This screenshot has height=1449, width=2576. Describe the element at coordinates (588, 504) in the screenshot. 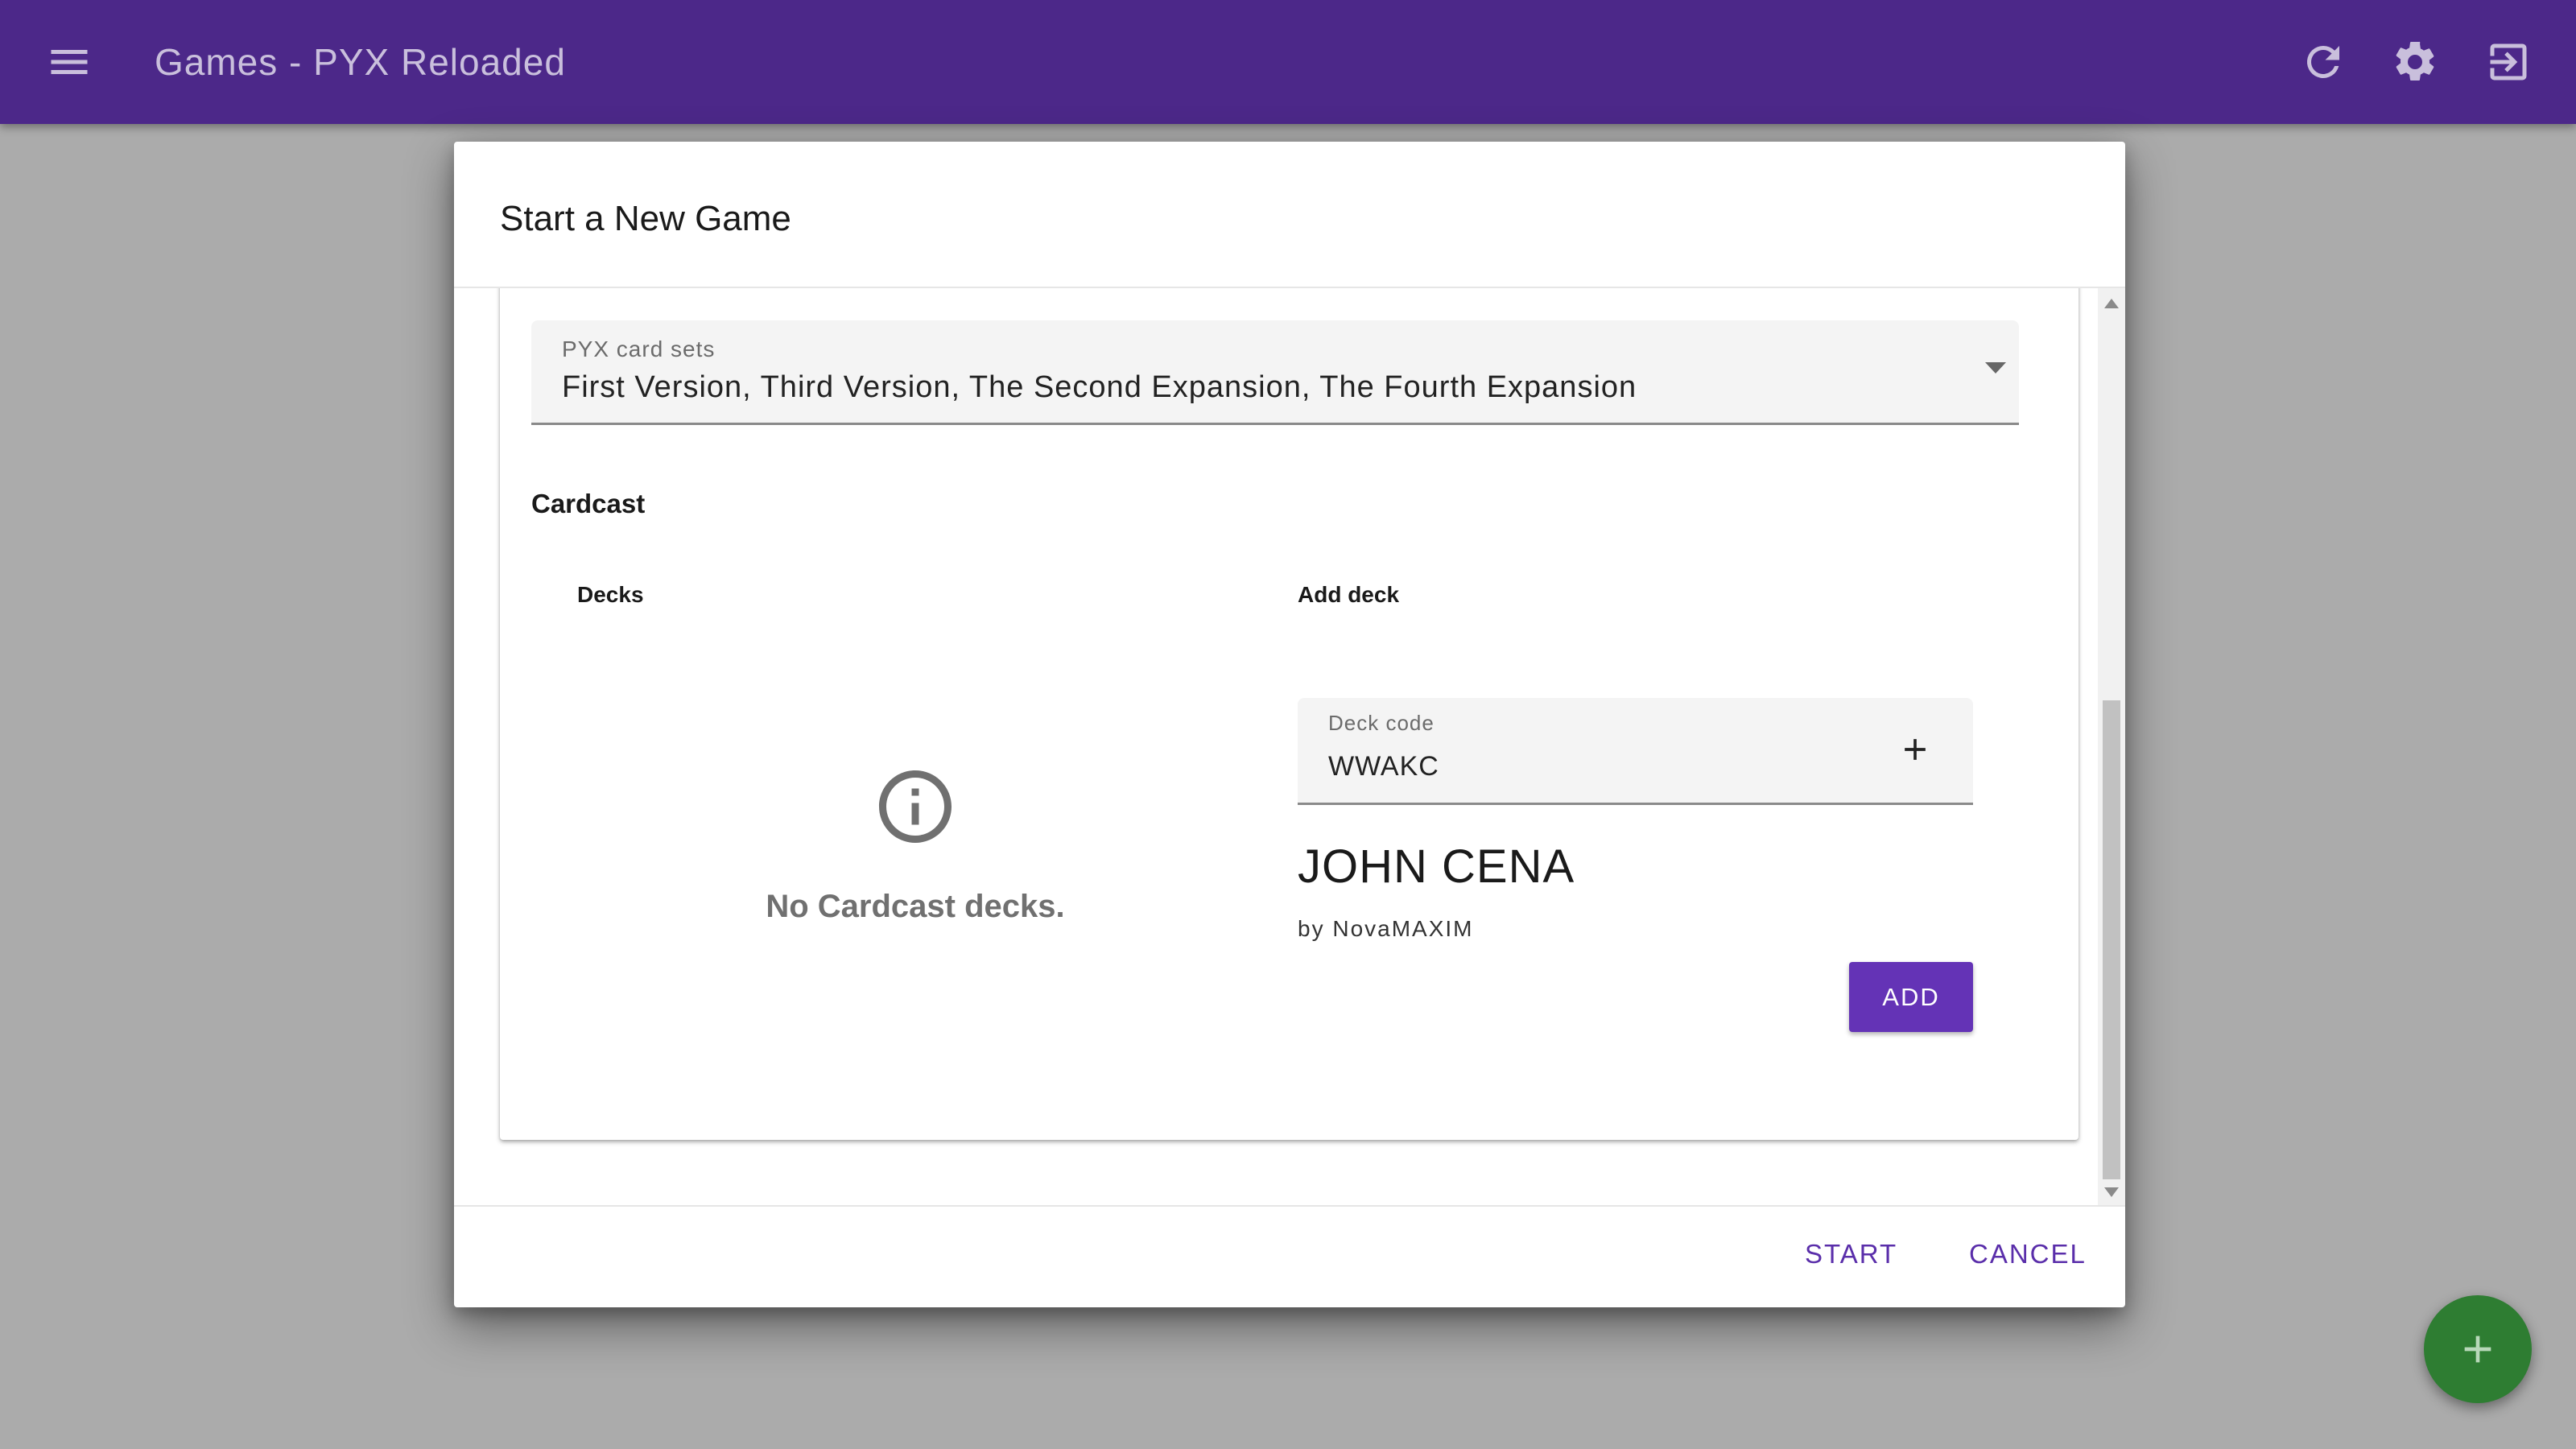

I see `cardcast-section-title: Cardcast` at that location.